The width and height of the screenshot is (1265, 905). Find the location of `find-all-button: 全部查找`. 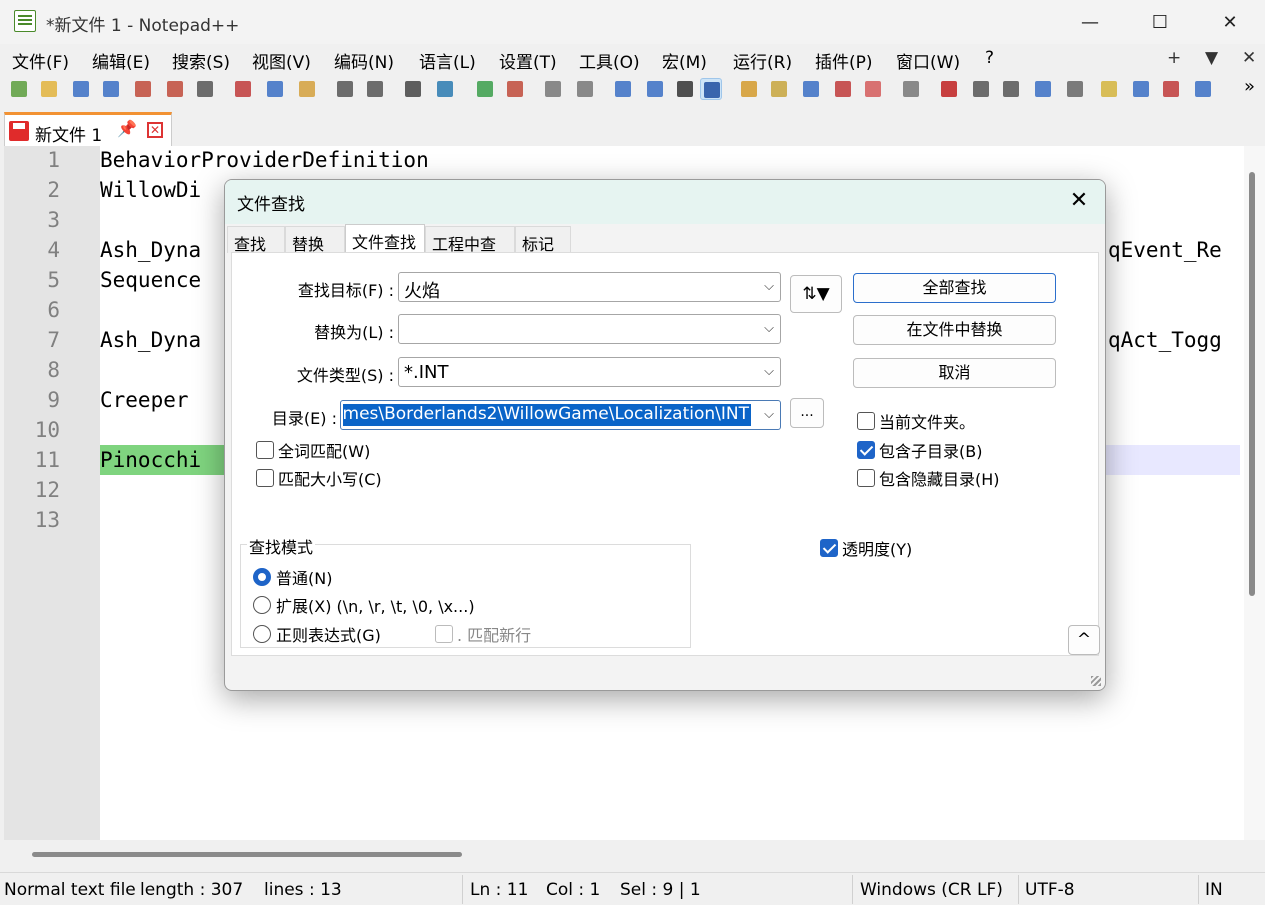

find-all-button: 全部查找 is located at coordinates (954, 288).